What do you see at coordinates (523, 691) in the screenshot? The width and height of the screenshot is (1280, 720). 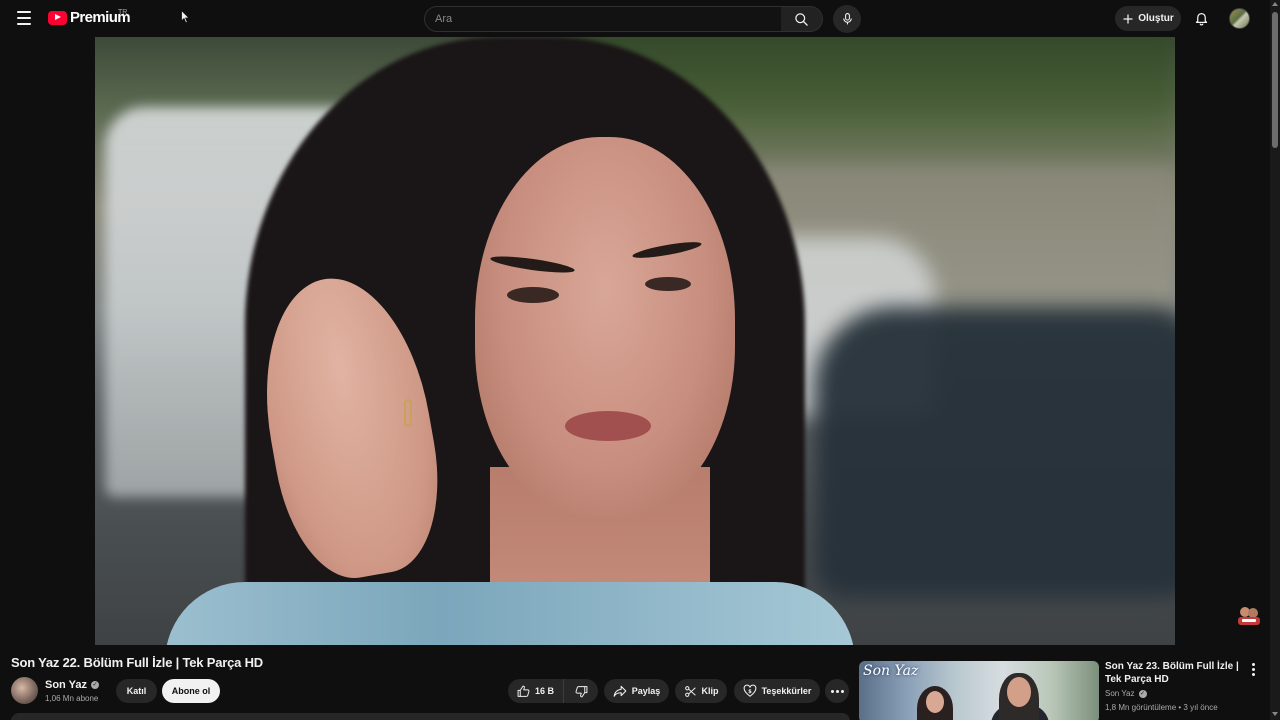 I see `like-icon` at bounding box center [523, 691].